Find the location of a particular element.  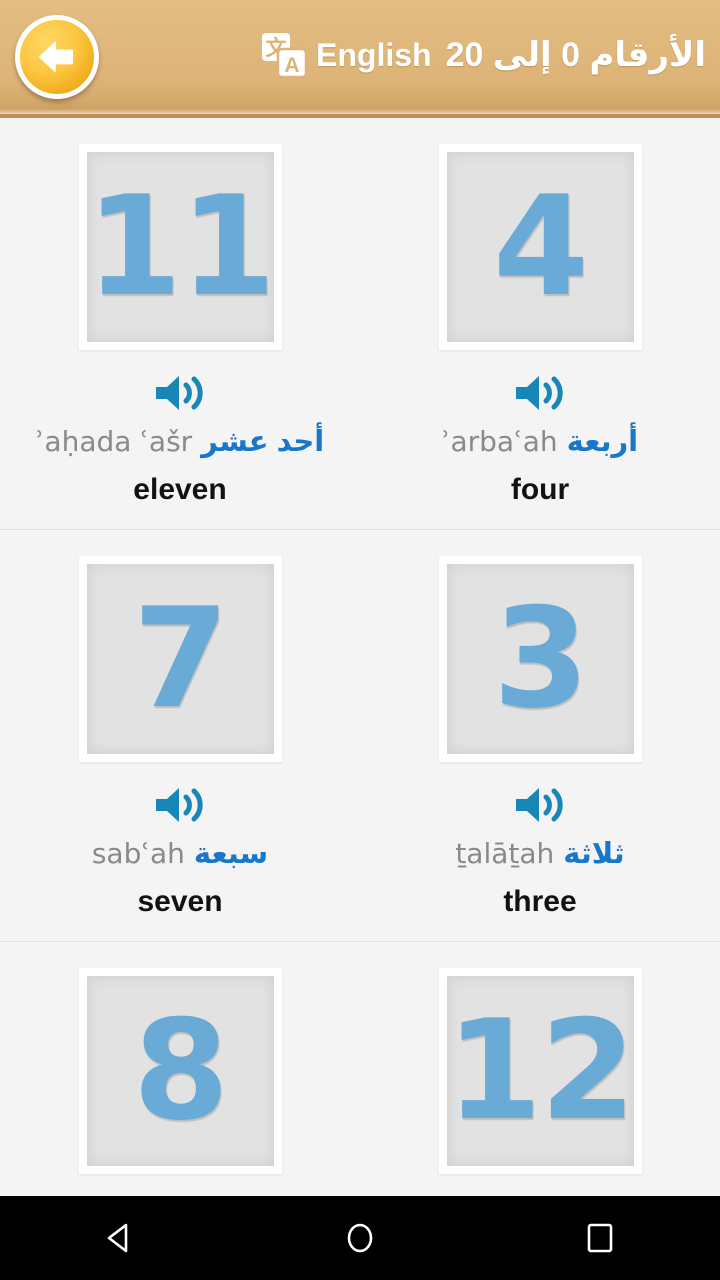

number-glyph: 3 is located at coordinates (540, 658).